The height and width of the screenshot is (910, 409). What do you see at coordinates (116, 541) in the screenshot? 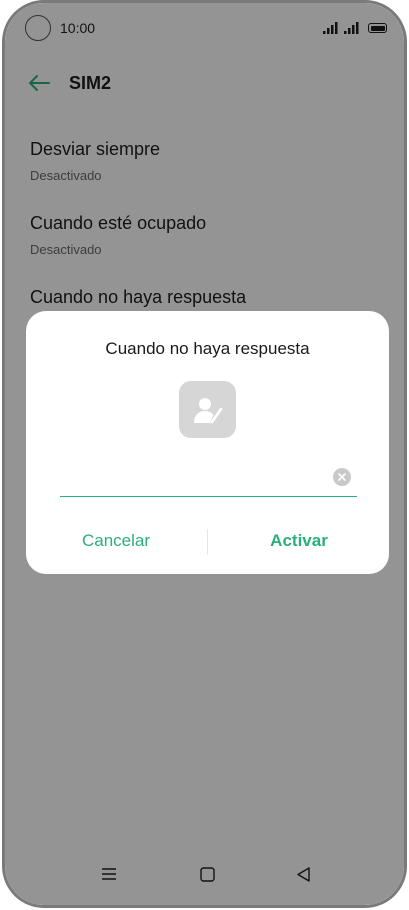
I see `cancel-button: Cancelar` at bounding box center [116, 541].